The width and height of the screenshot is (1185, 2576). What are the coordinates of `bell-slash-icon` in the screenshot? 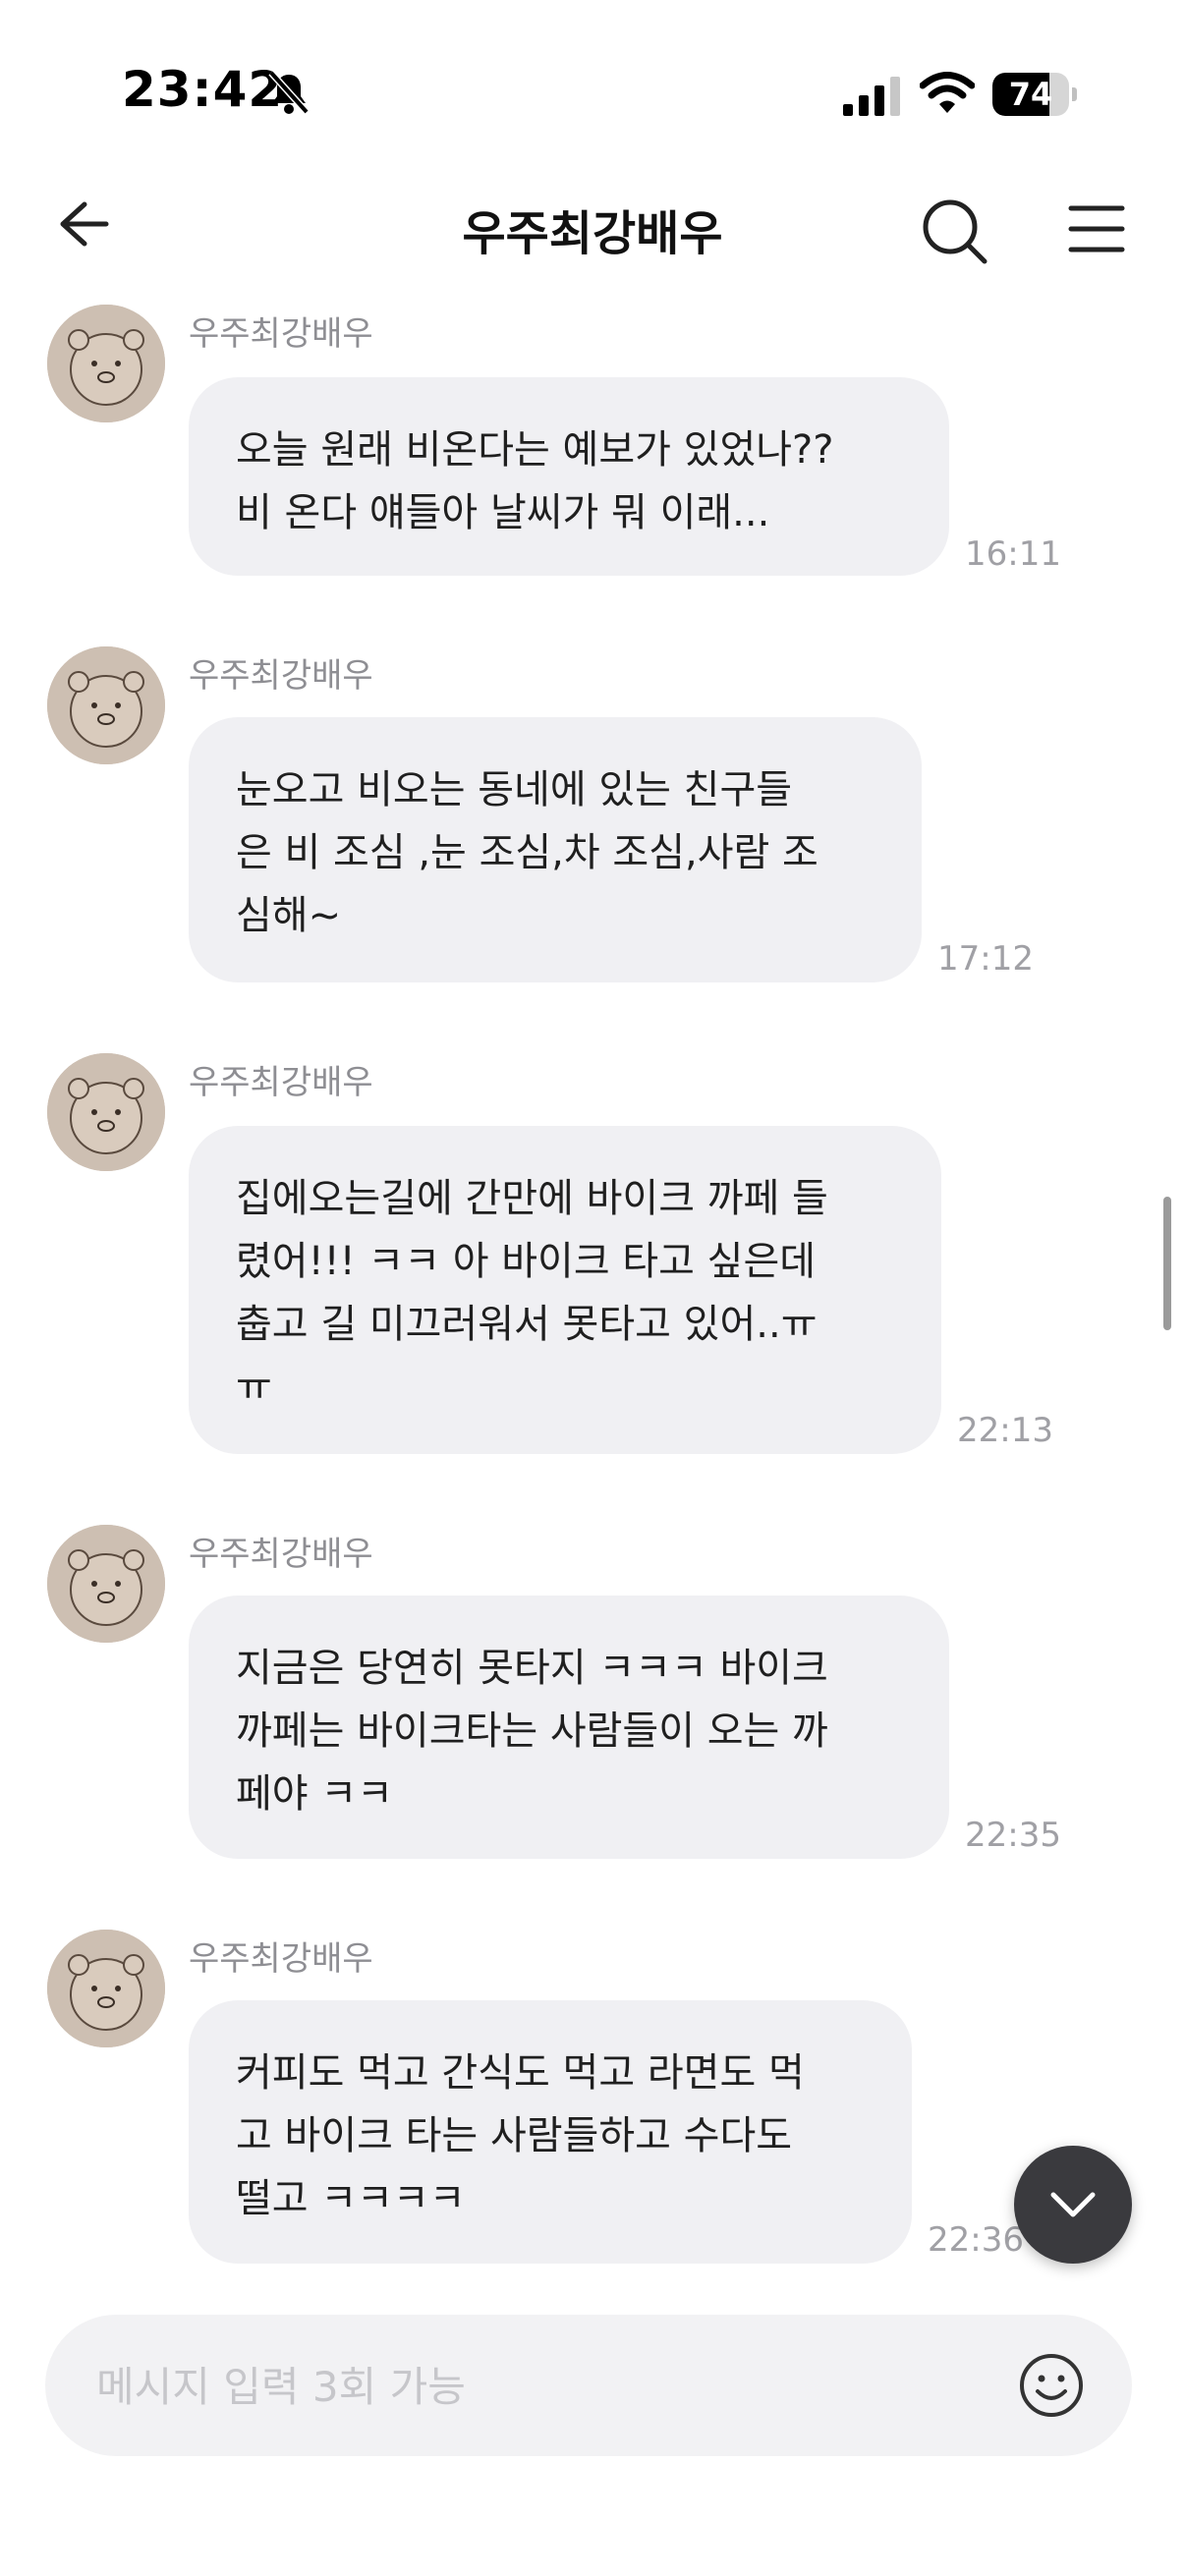 It's located at (289, 92).